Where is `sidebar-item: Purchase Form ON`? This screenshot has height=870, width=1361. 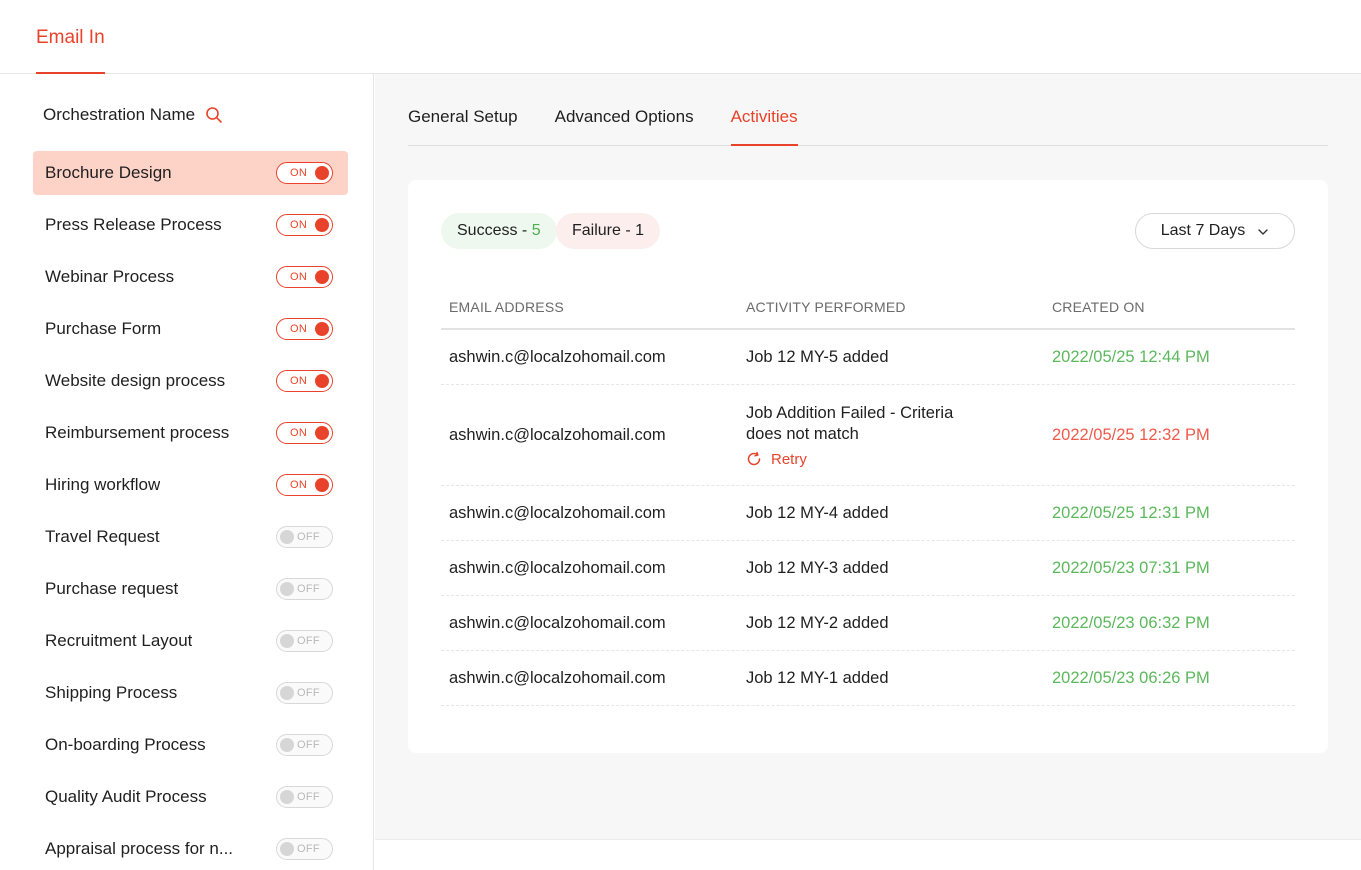 sidebar-item: Purchase Form ON is located at coordinates (190, 329).